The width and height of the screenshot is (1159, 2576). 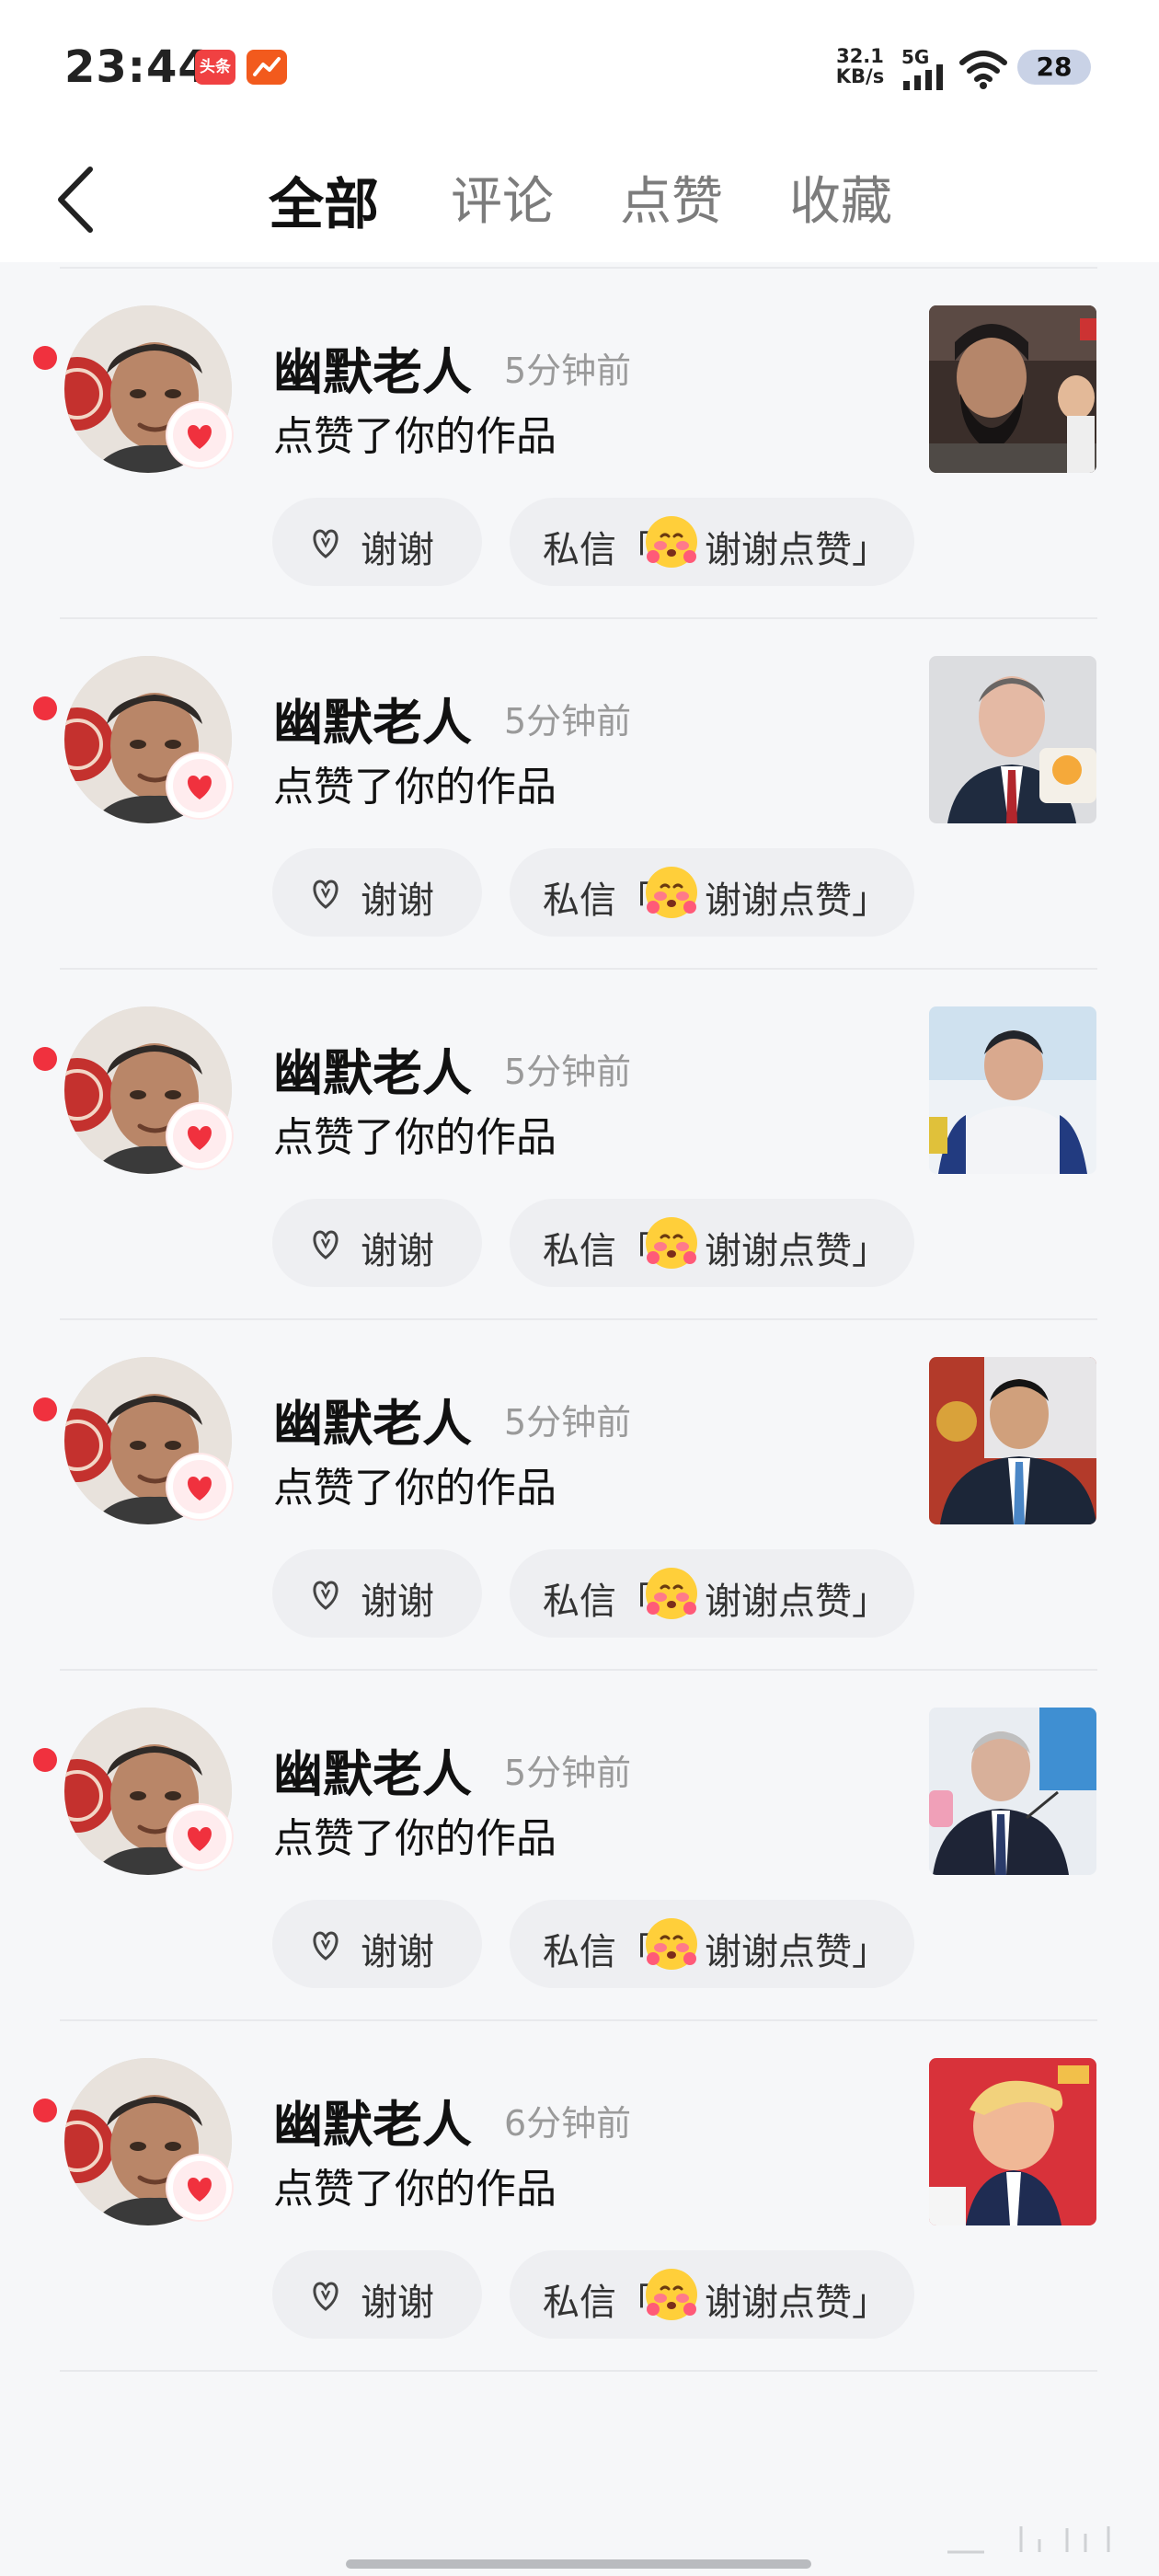 I want to click on toutiao-app-icon: 头条, so click(x=215, y=67).